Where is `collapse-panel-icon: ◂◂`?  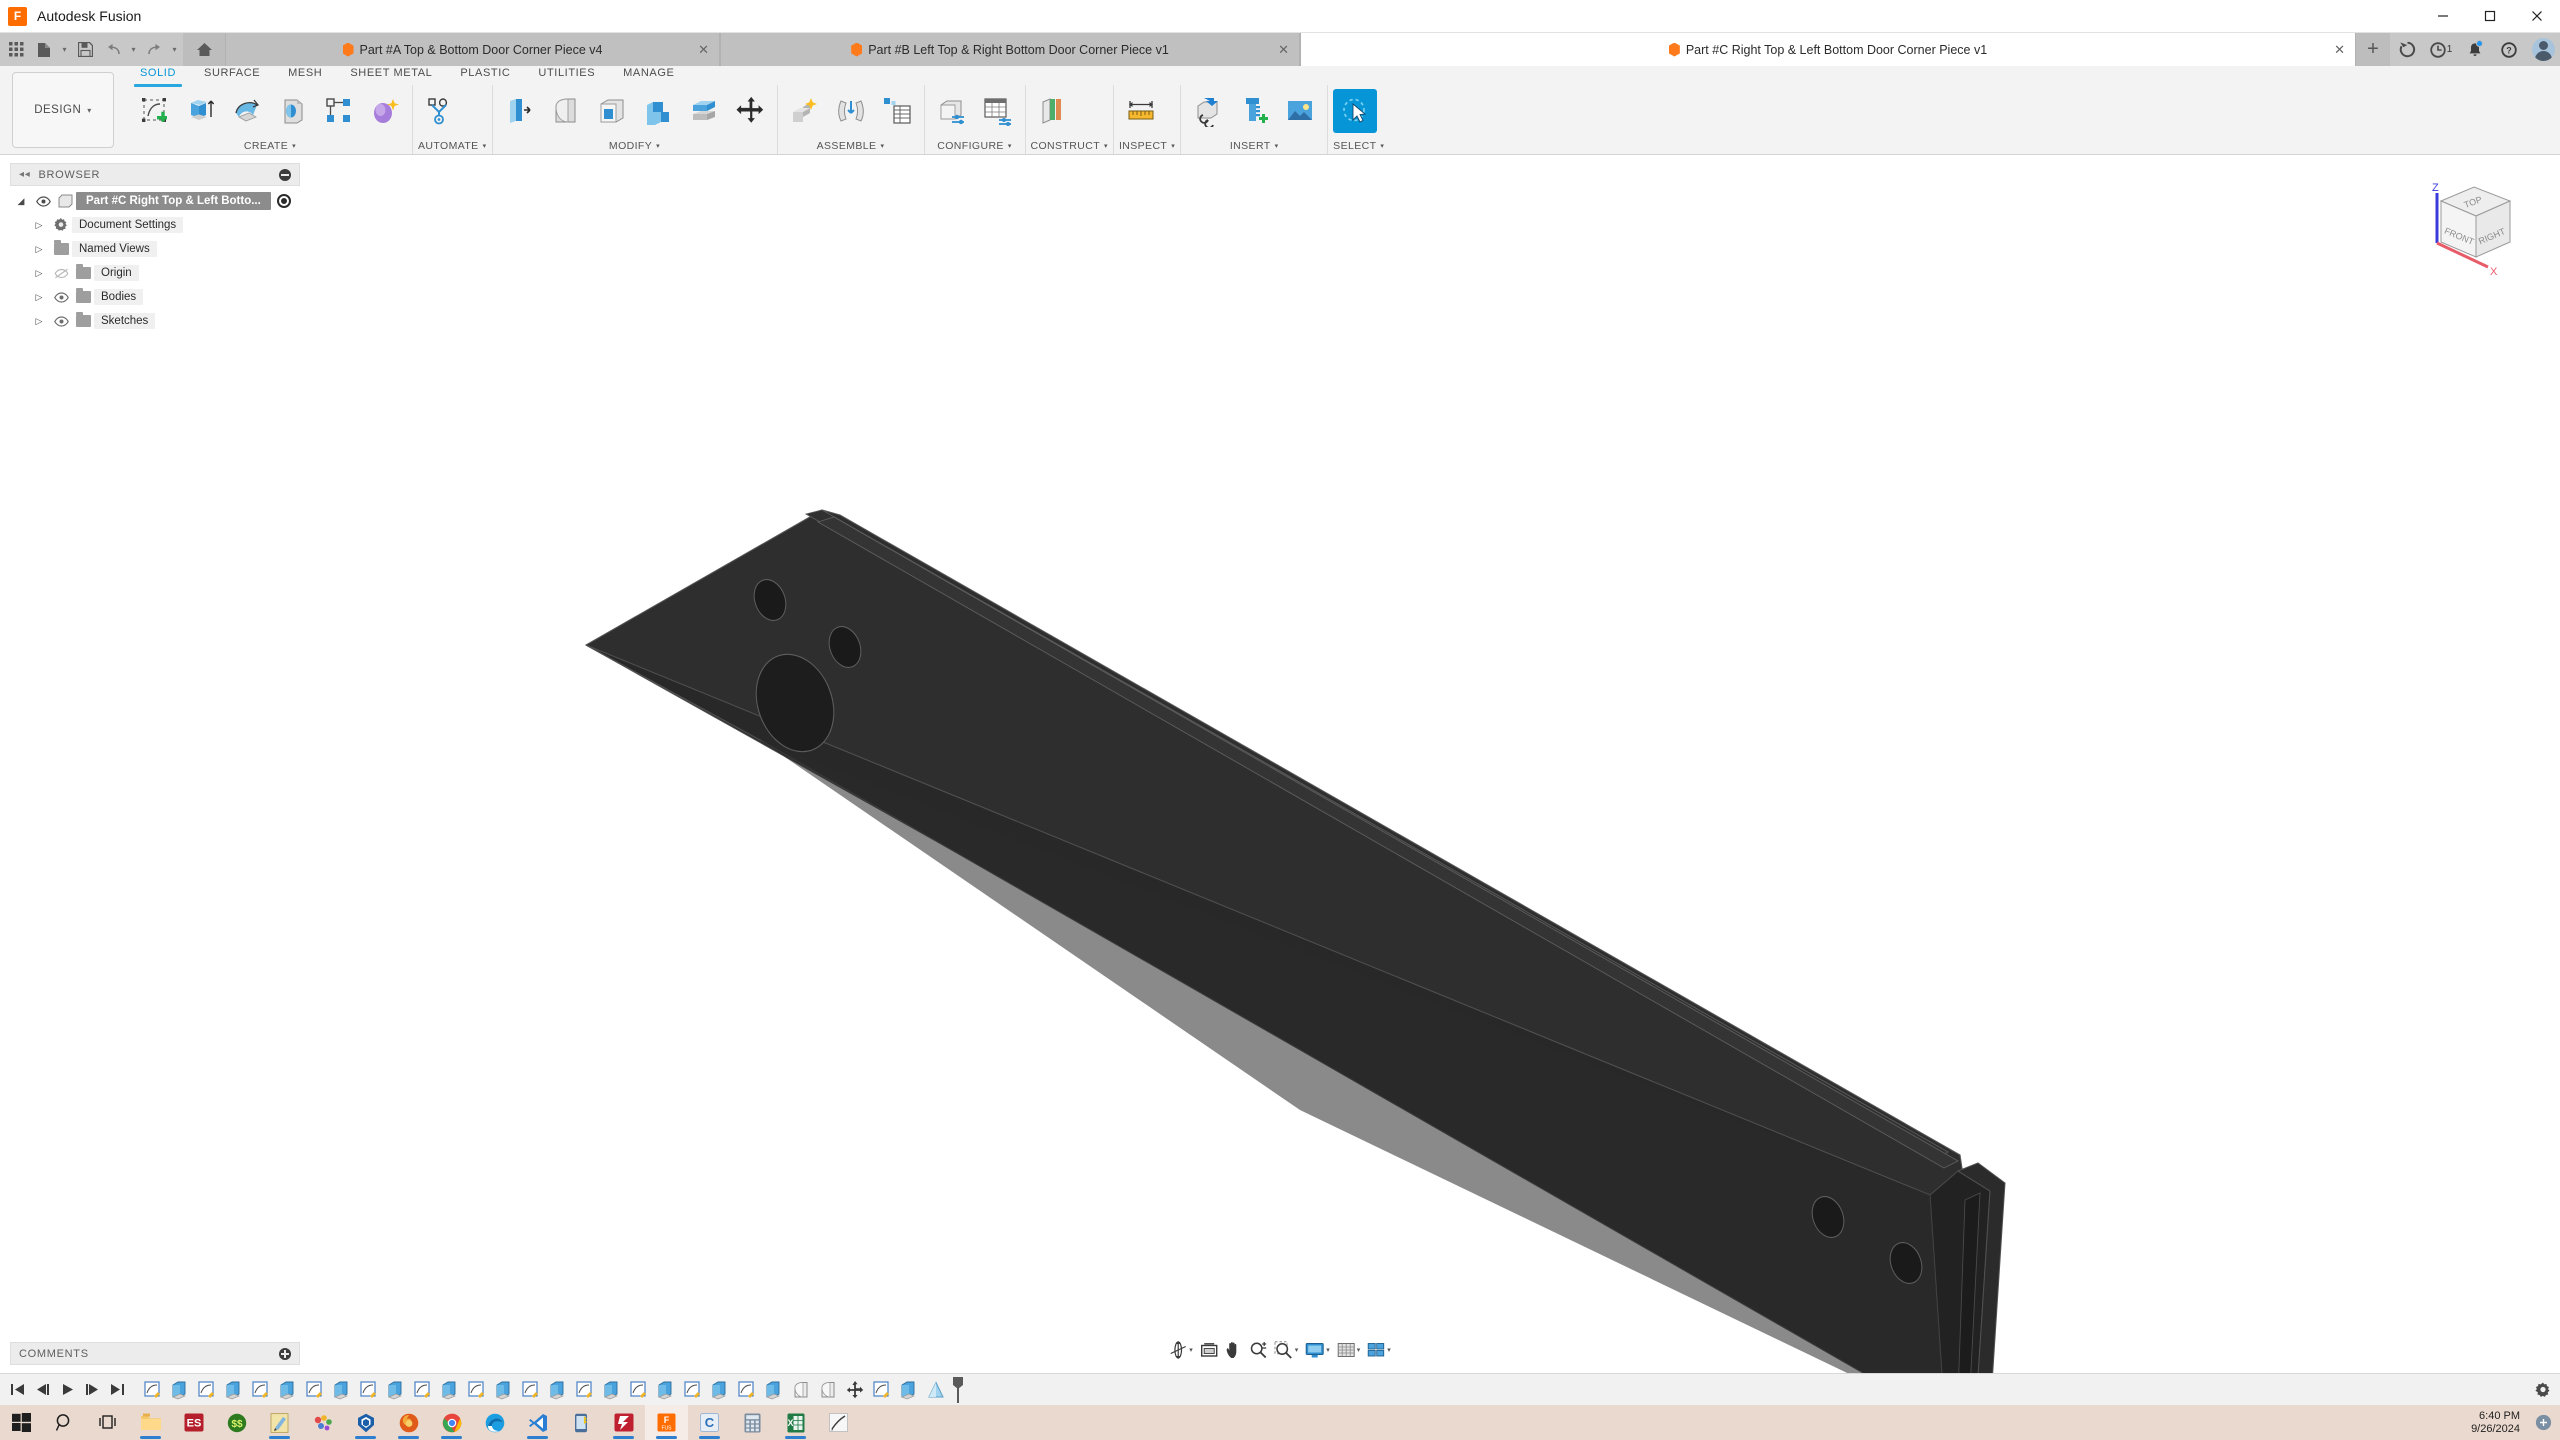
collapse-panel-icon: ◂◂ is located at coordinates (24, 174).